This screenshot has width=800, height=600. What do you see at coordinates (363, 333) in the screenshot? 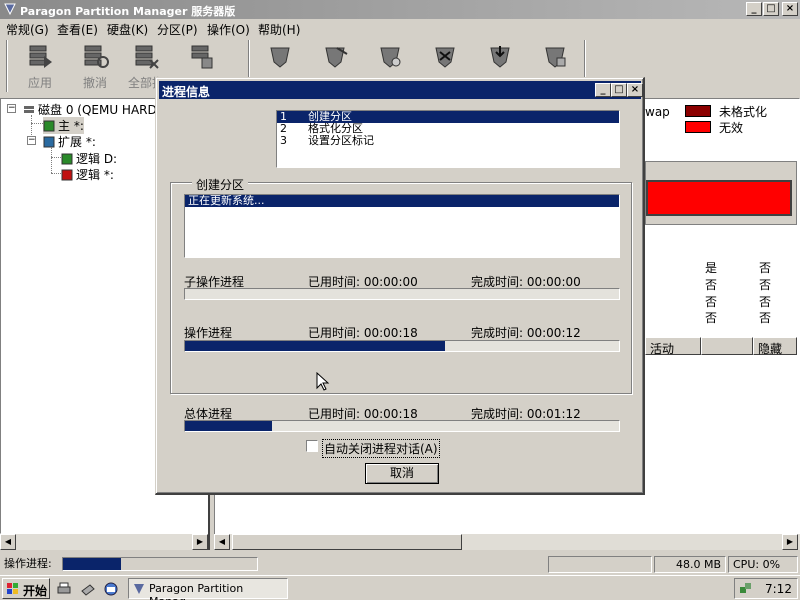
I see `op-elapsed: 已用时间: 00:00:18` at bounding box center [363, 333].